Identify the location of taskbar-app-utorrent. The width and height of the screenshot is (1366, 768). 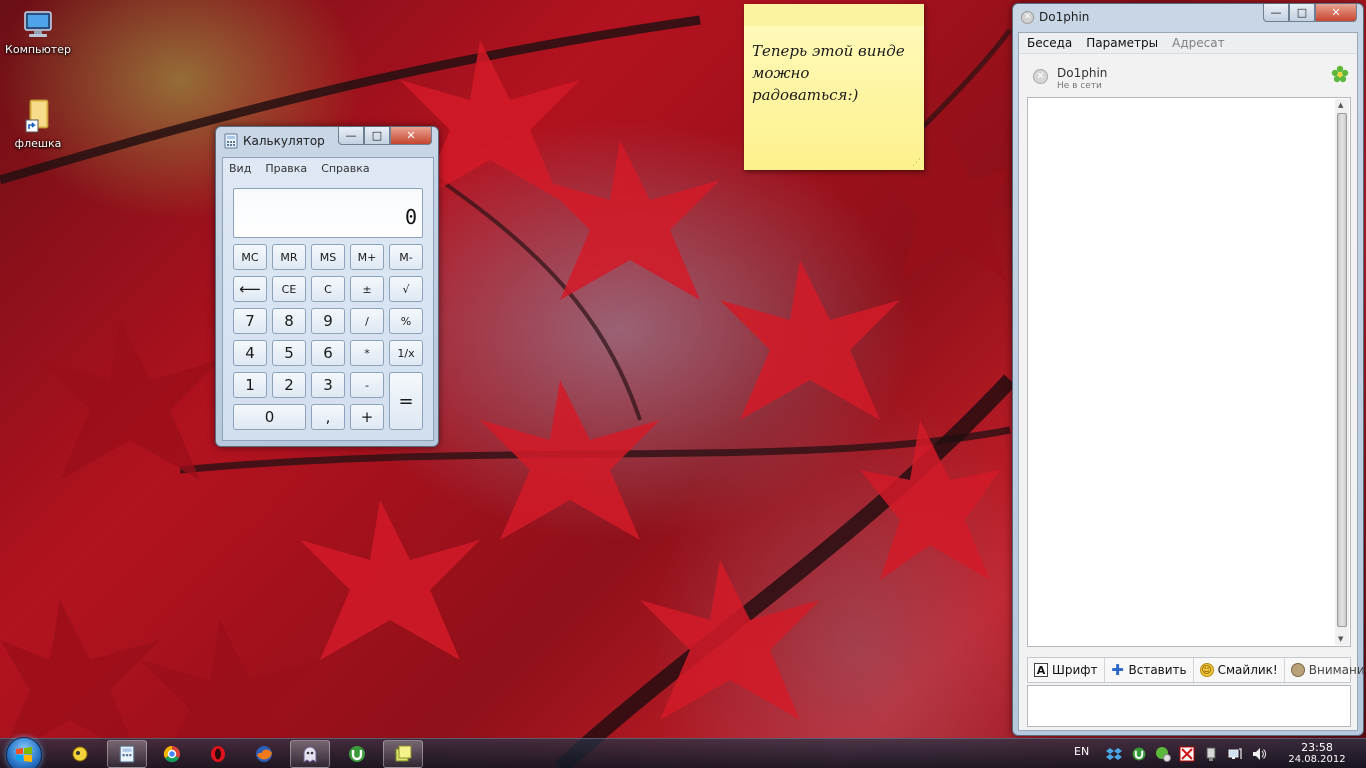
(357, 754).